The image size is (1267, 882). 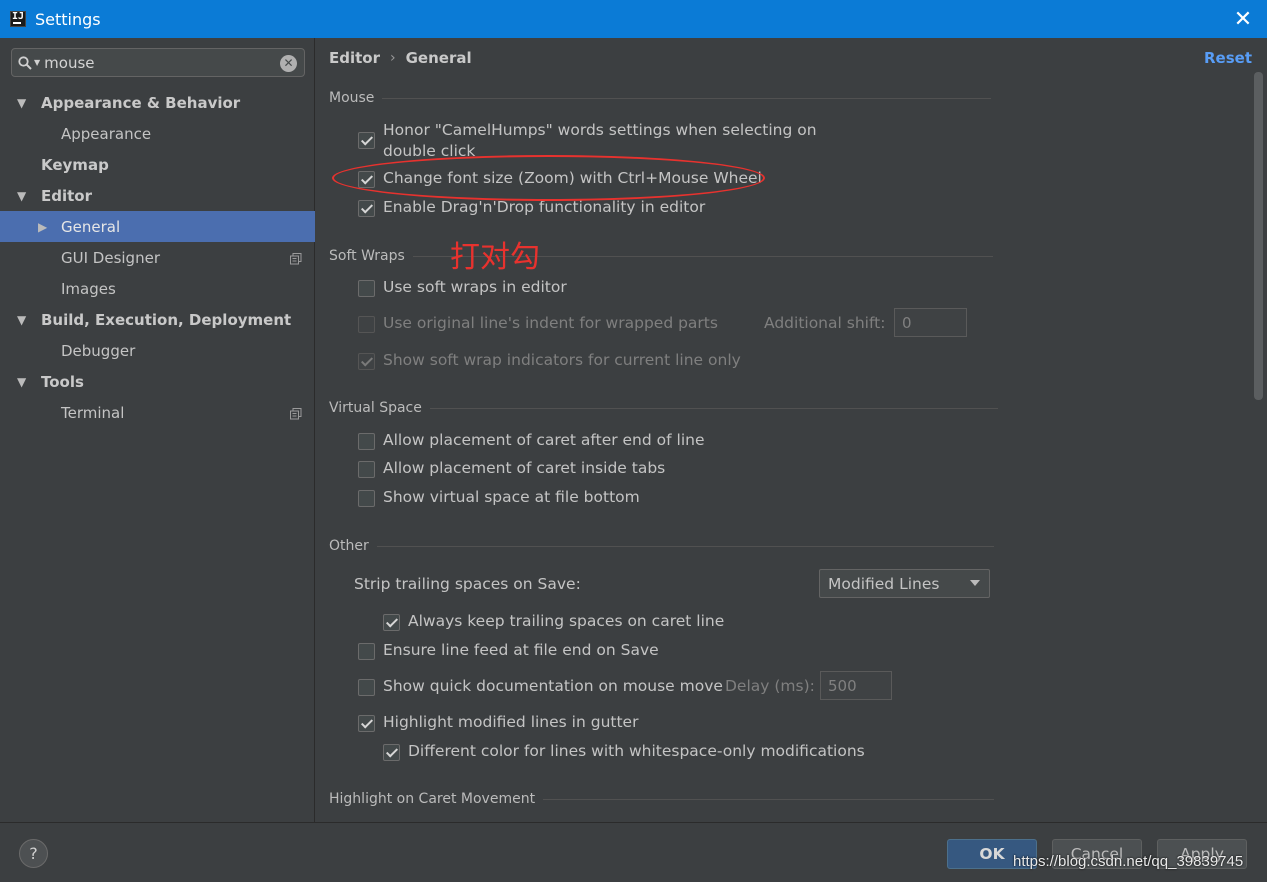 What do you see at coordinates (366, 723) in the screenshot?
I see `checkbox-highlight-modified` at bounding box center [366, 723].